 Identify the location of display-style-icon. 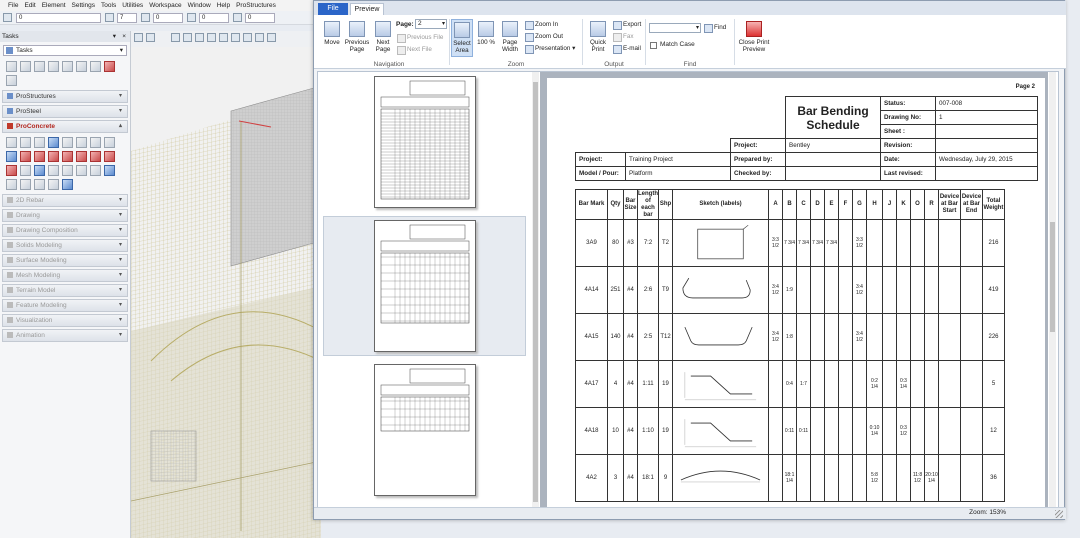
(150, 37).